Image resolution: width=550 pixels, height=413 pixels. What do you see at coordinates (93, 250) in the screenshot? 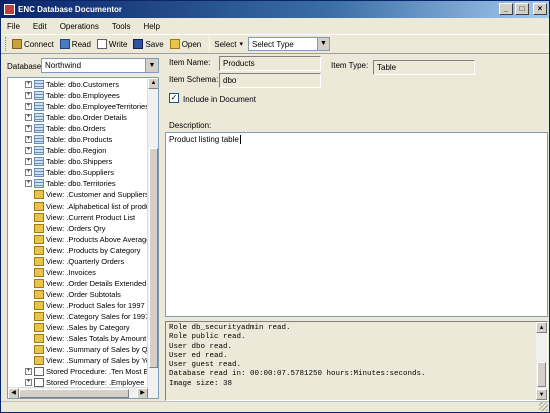
I see `tree-item-label: View: .Products by Category` at bounding box center [93, 250].